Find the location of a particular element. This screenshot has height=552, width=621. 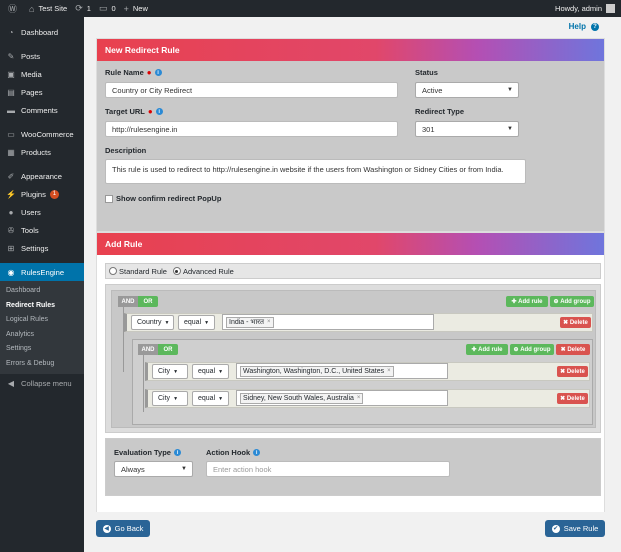

box-icon: ▦ is located at coordinates (11, 152).